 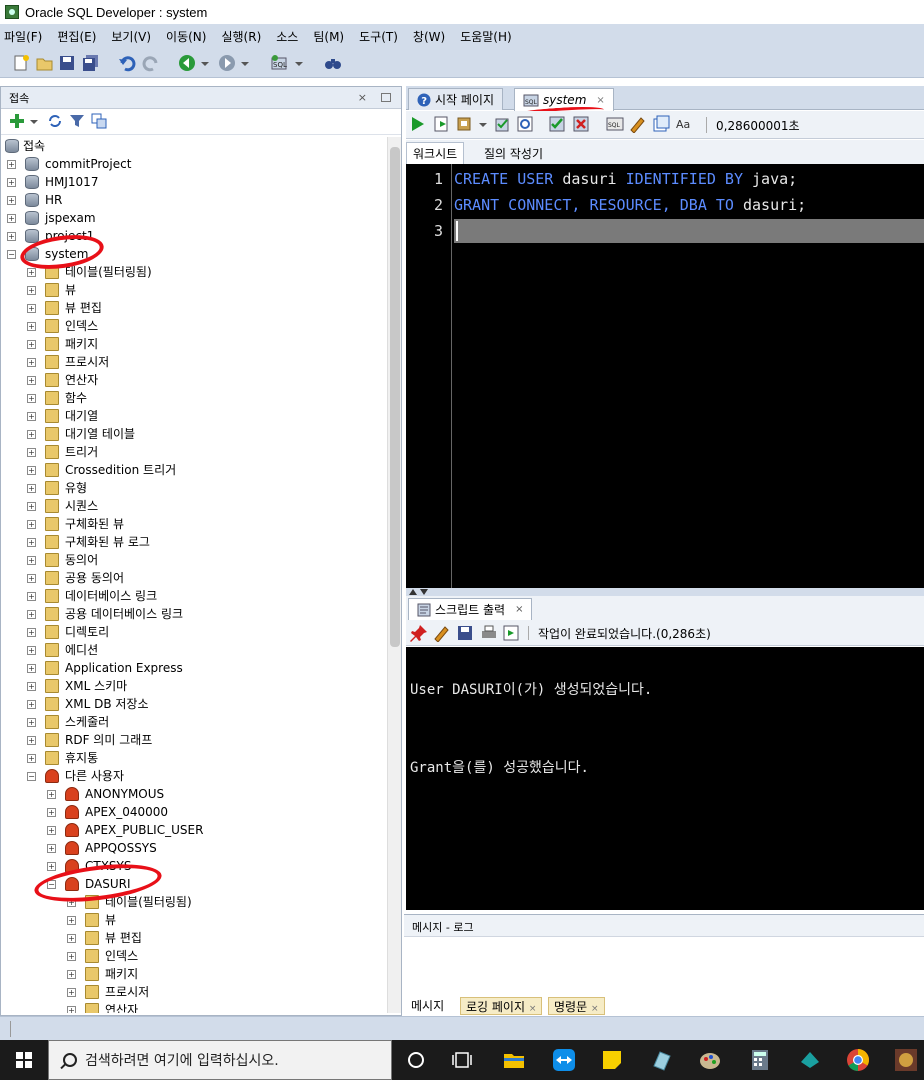 I want to click on file-explorer-icon, so click(x=514, y=1060).